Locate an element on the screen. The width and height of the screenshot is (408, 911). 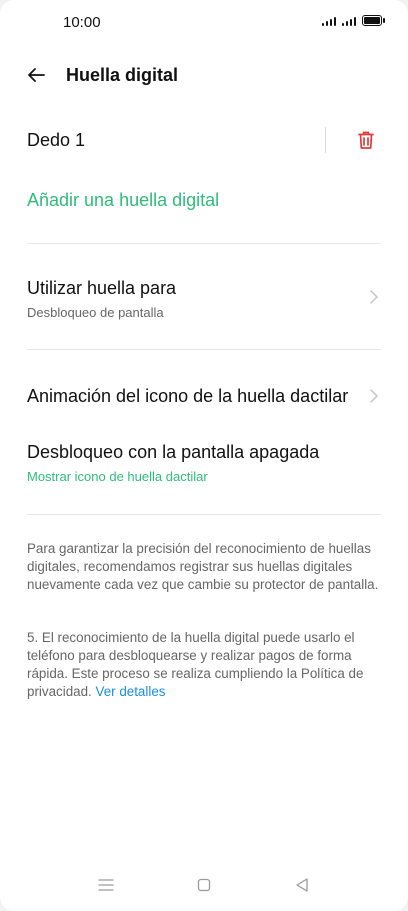
fingerprint-name: Dedo 1 is located at coordinates (56, 140).